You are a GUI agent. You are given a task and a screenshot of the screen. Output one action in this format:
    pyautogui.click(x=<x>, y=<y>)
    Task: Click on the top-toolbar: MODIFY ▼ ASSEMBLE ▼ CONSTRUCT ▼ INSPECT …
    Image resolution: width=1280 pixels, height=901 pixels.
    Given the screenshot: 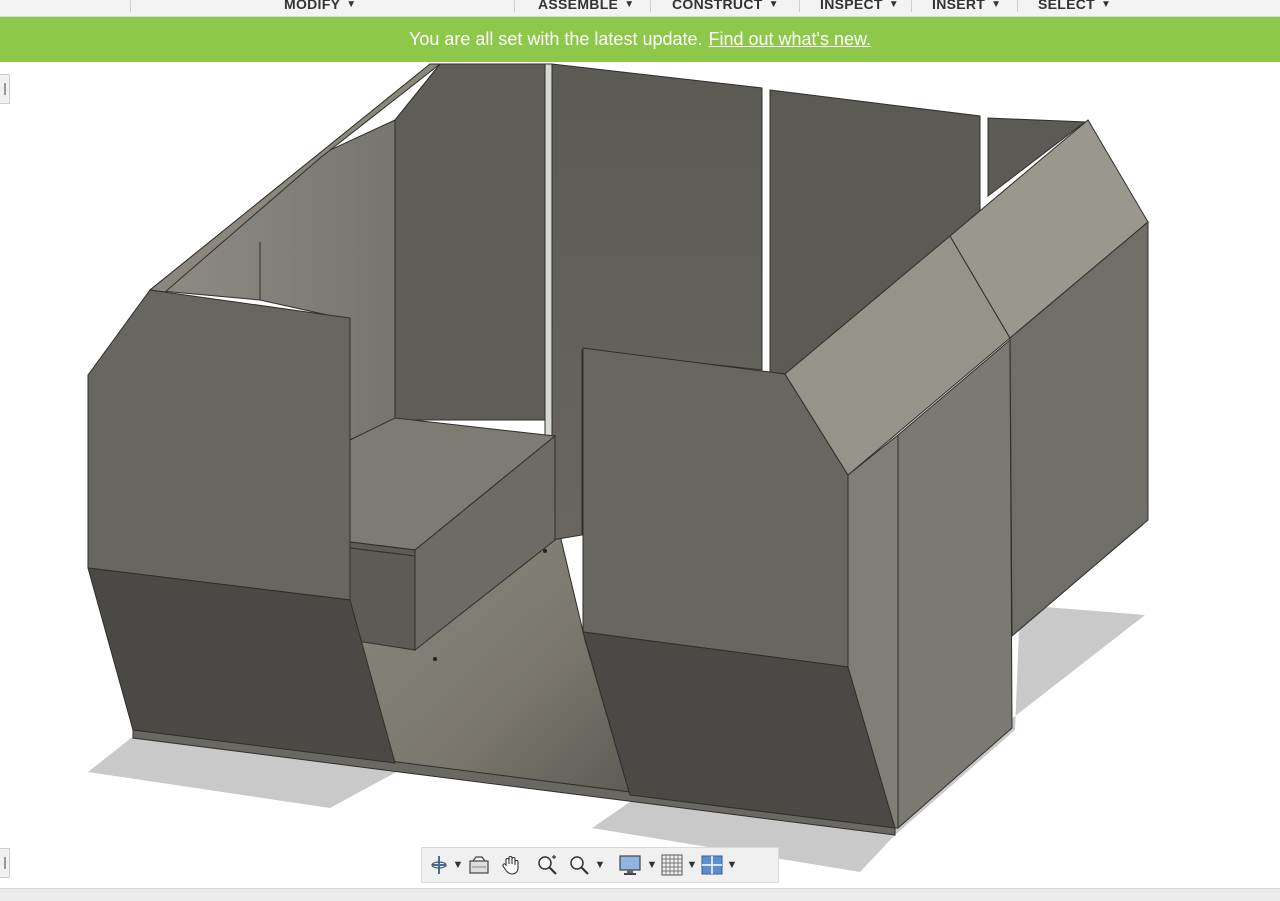 What is the action you would take?
    pyautogui.click(x=640, y=8)
    